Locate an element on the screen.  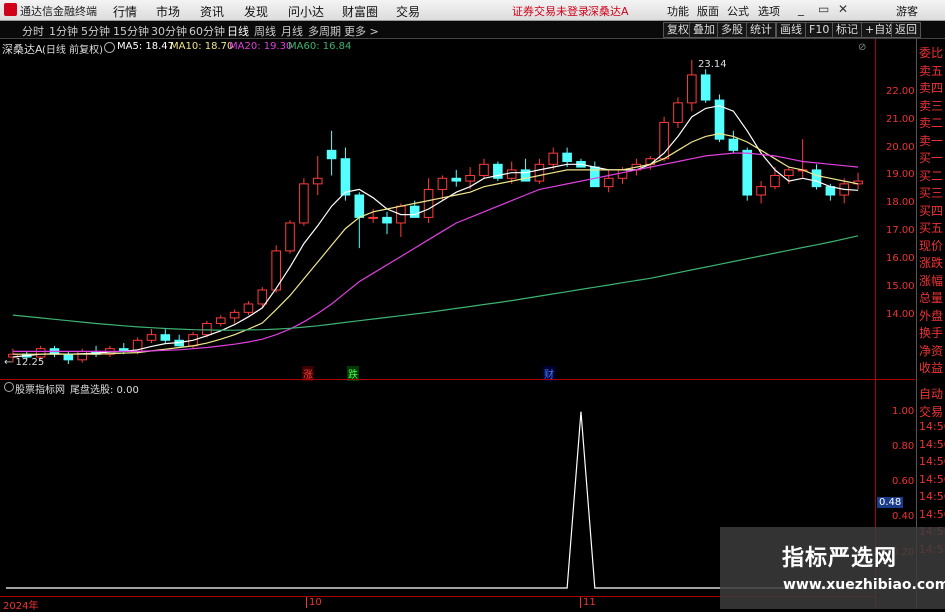
mark-button: 标记 is located at coordinates (847, 30).